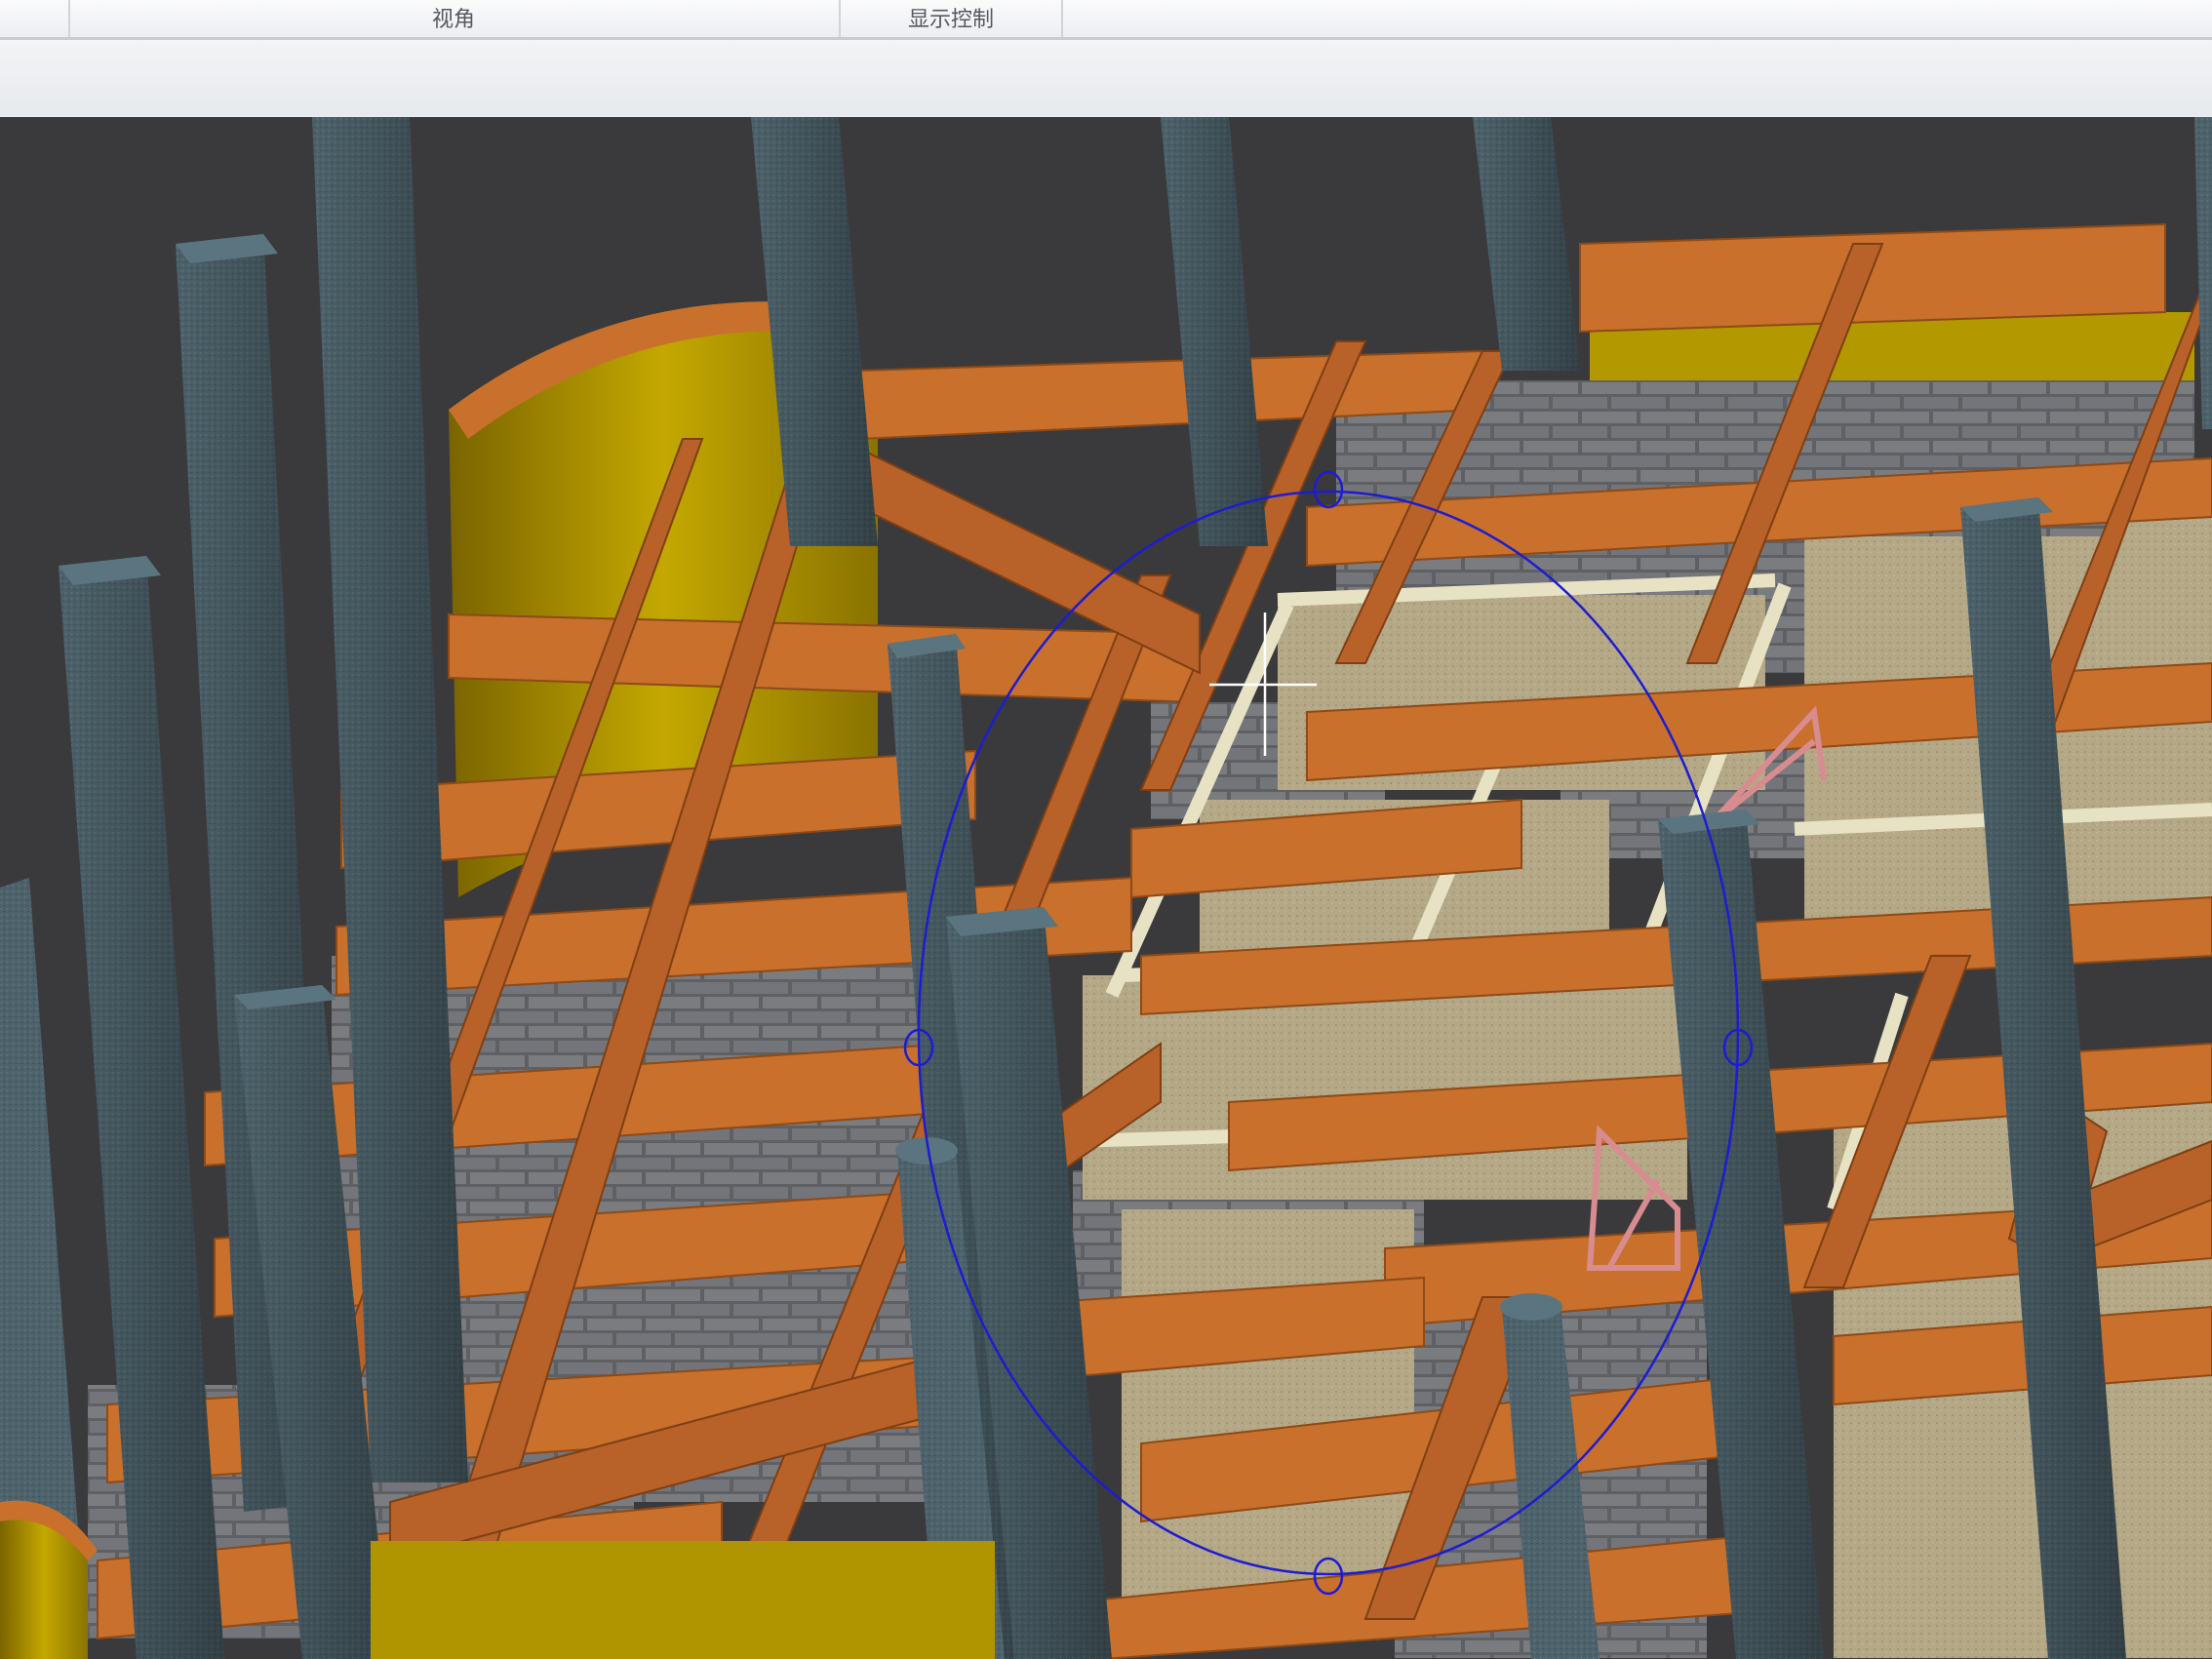 The height and width of the screenshot is (1659, 2212). What do you see at coordinates (950, 19) in the screenshot?
I see `group-label-display-control: 显示控制` at bounding box center [950, 19].